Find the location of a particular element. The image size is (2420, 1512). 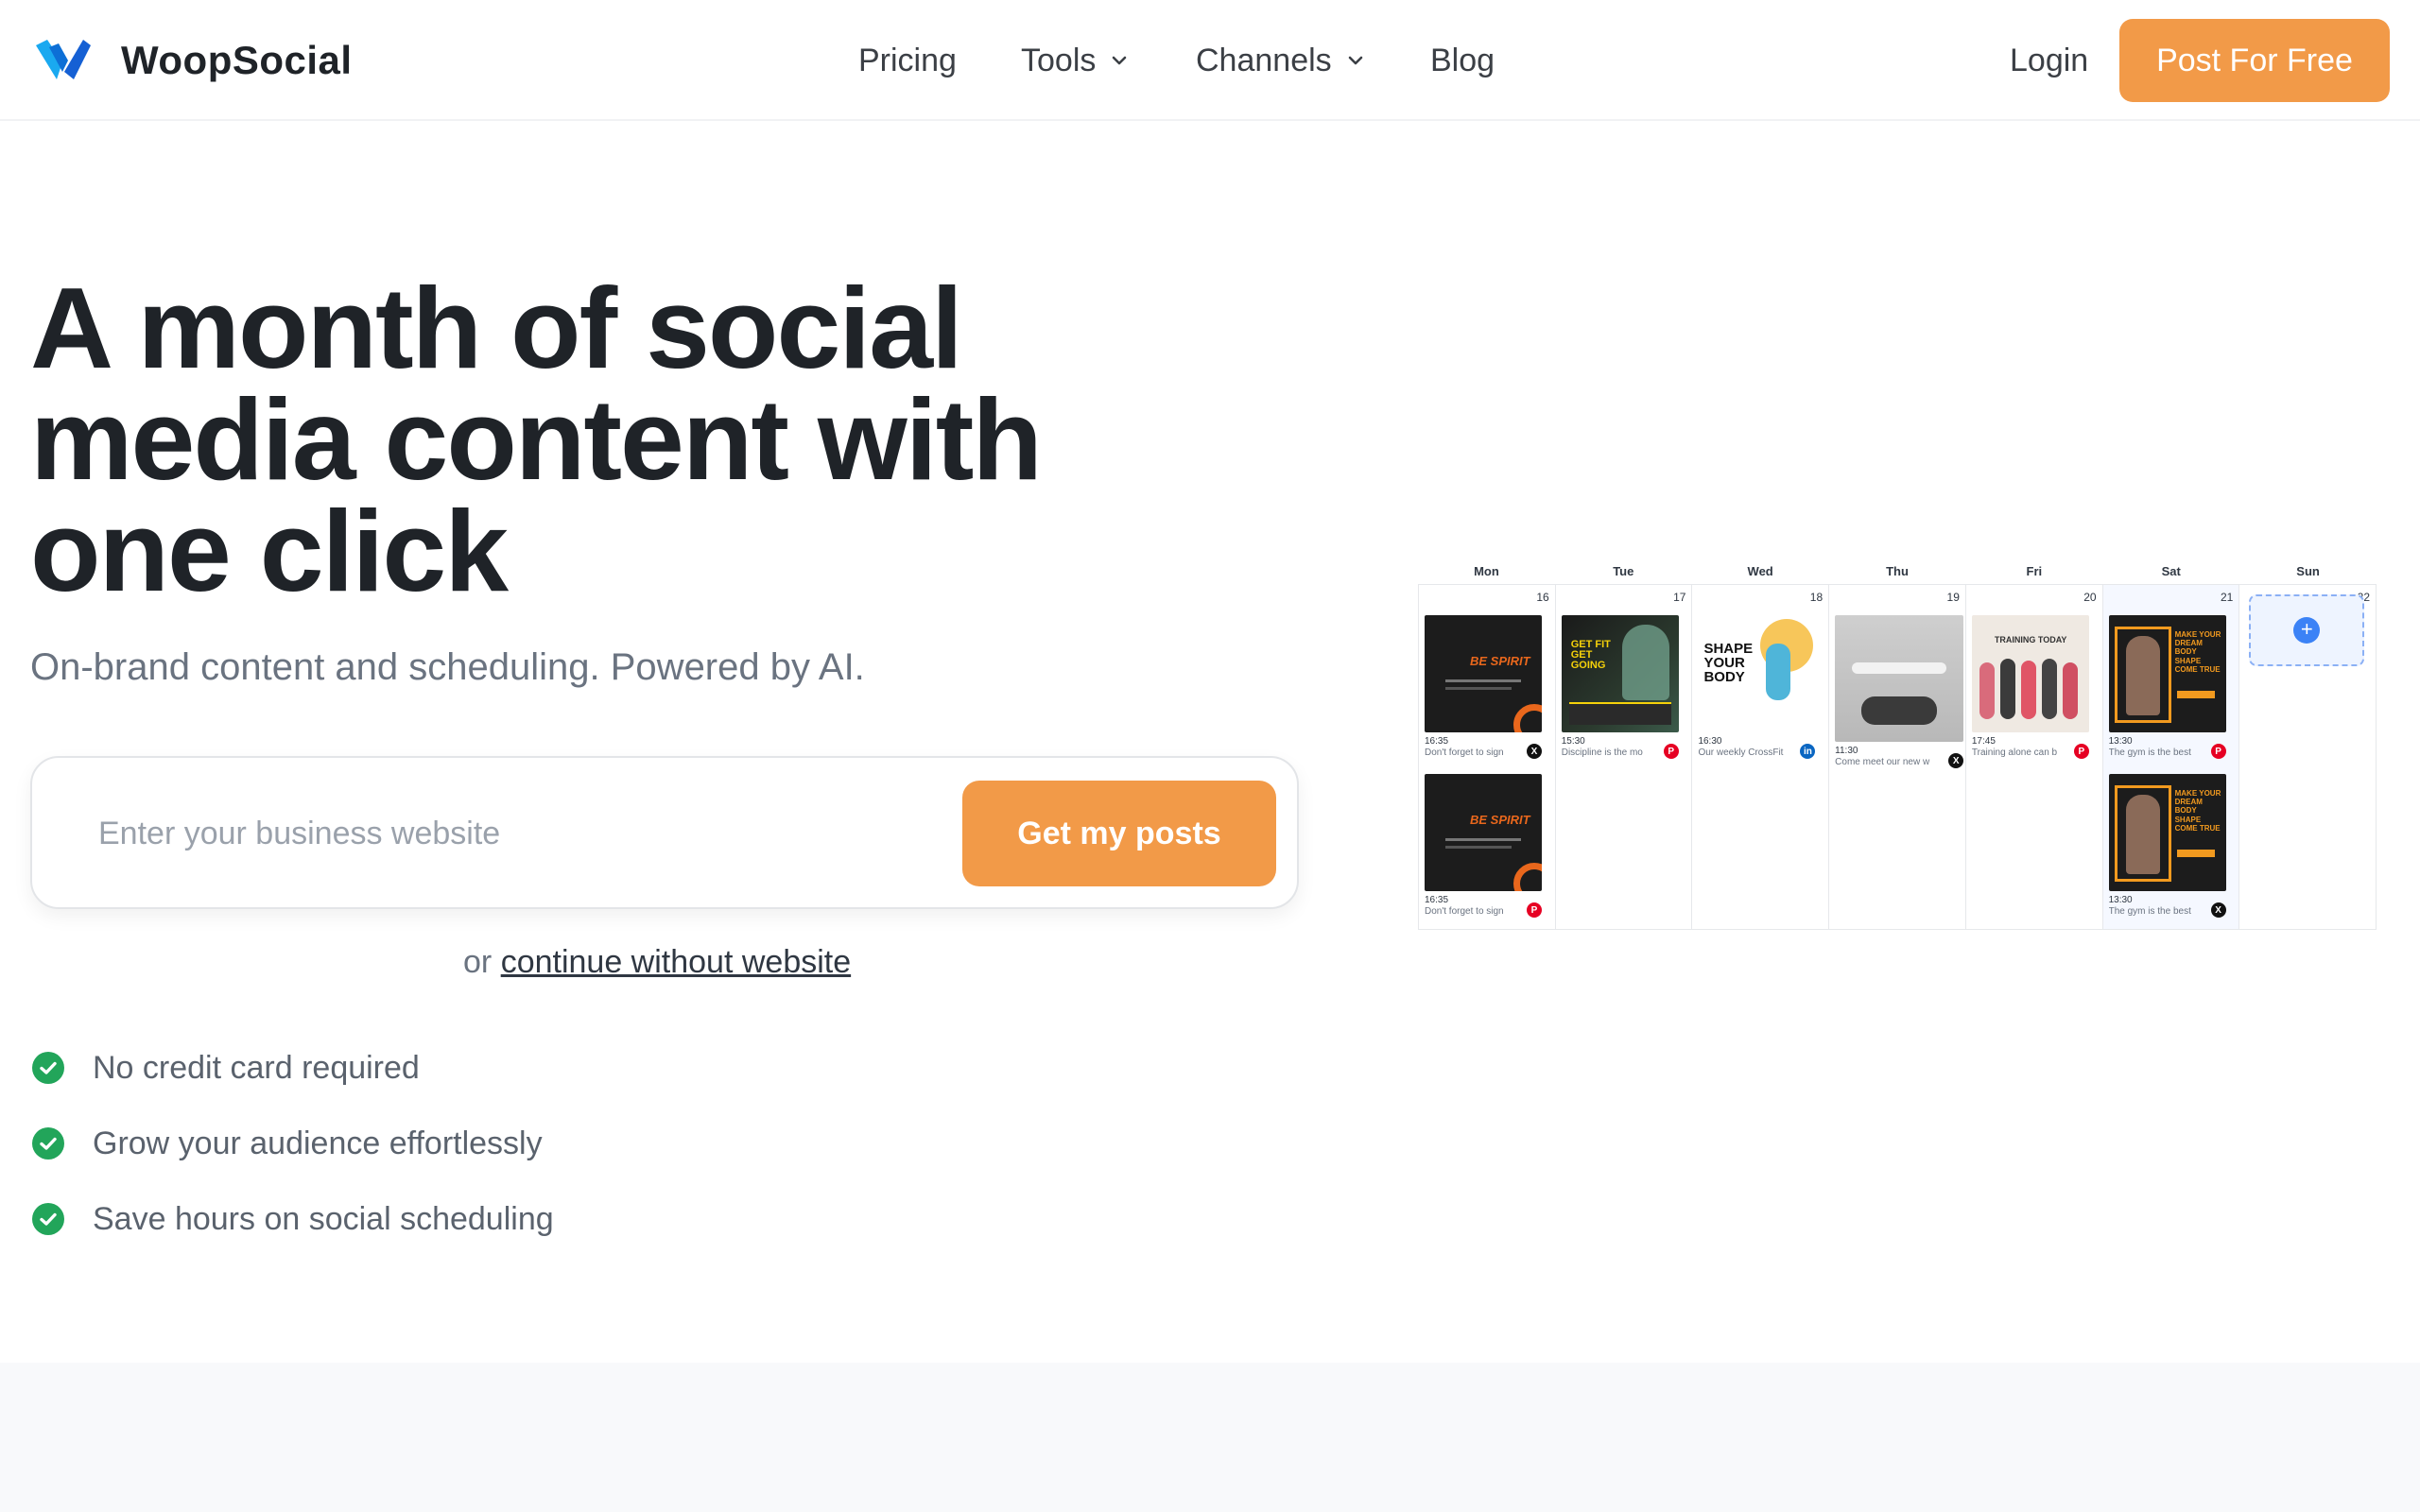

art-bar is located at coordinates (1619, 713).